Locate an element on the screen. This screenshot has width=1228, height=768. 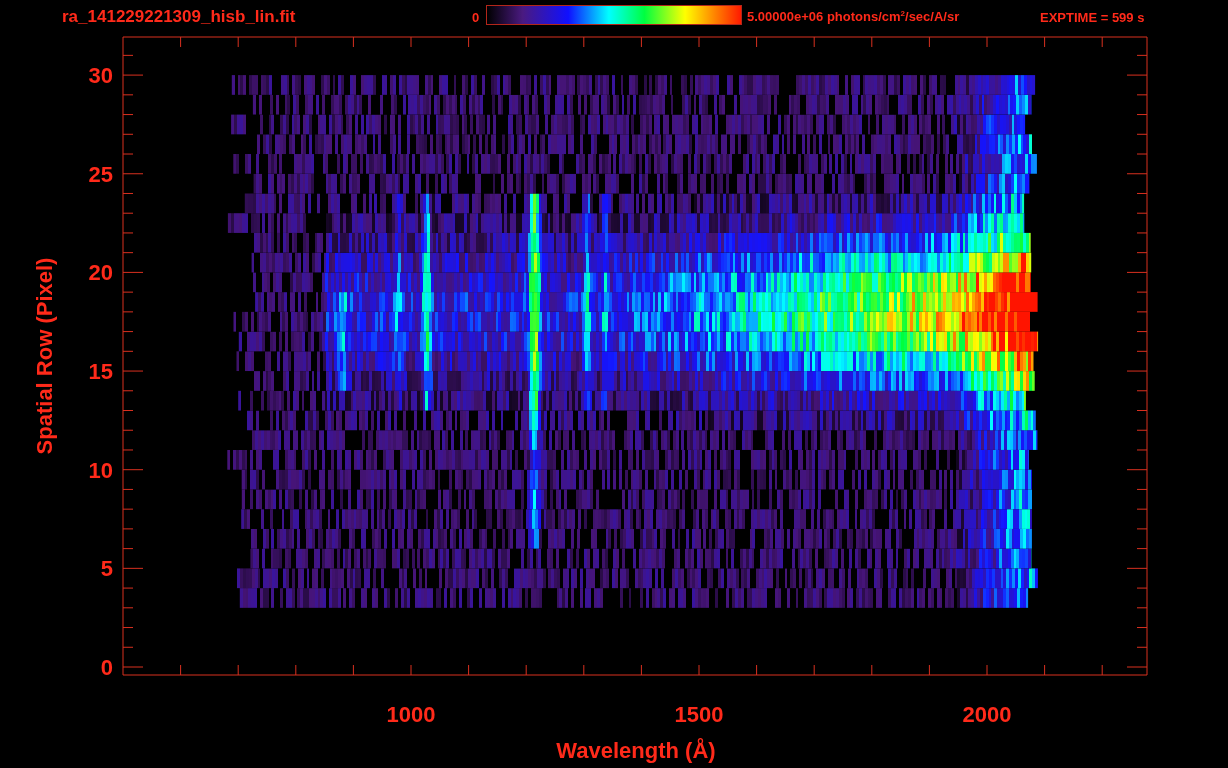
file-title: ra_141229221309_hisb_lin.fit is located at coordinates (179, 17).